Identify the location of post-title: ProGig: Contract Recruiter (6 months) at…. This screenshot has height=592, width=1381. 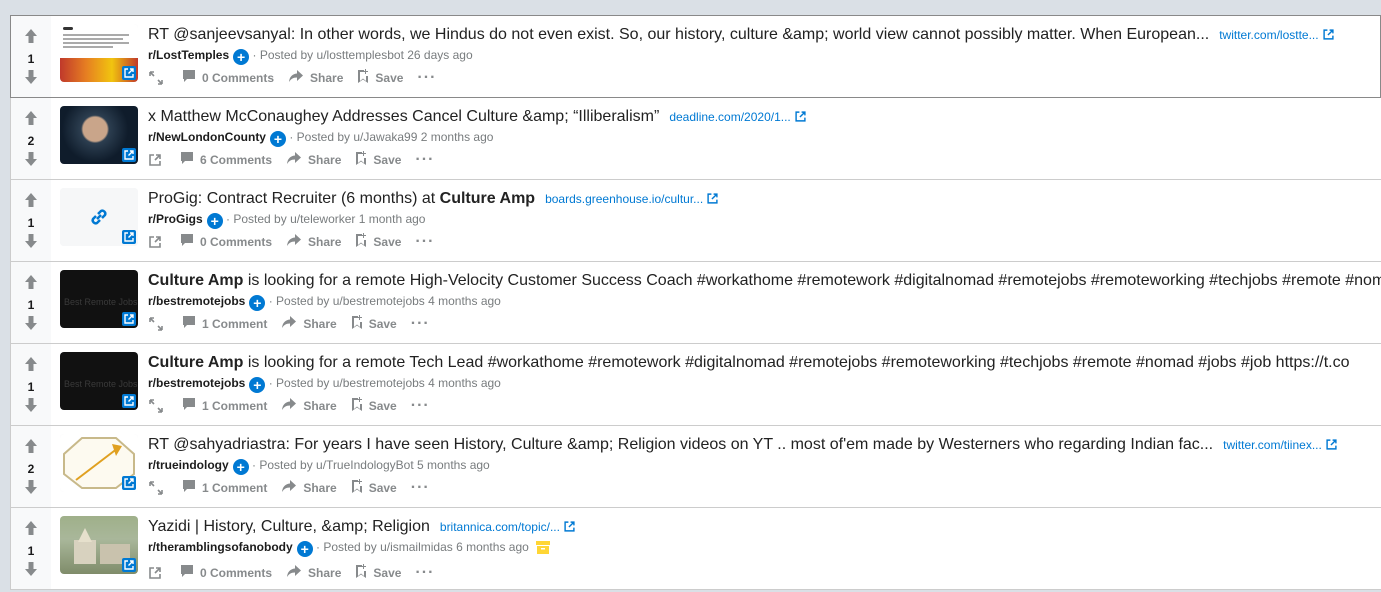
(764, 199).